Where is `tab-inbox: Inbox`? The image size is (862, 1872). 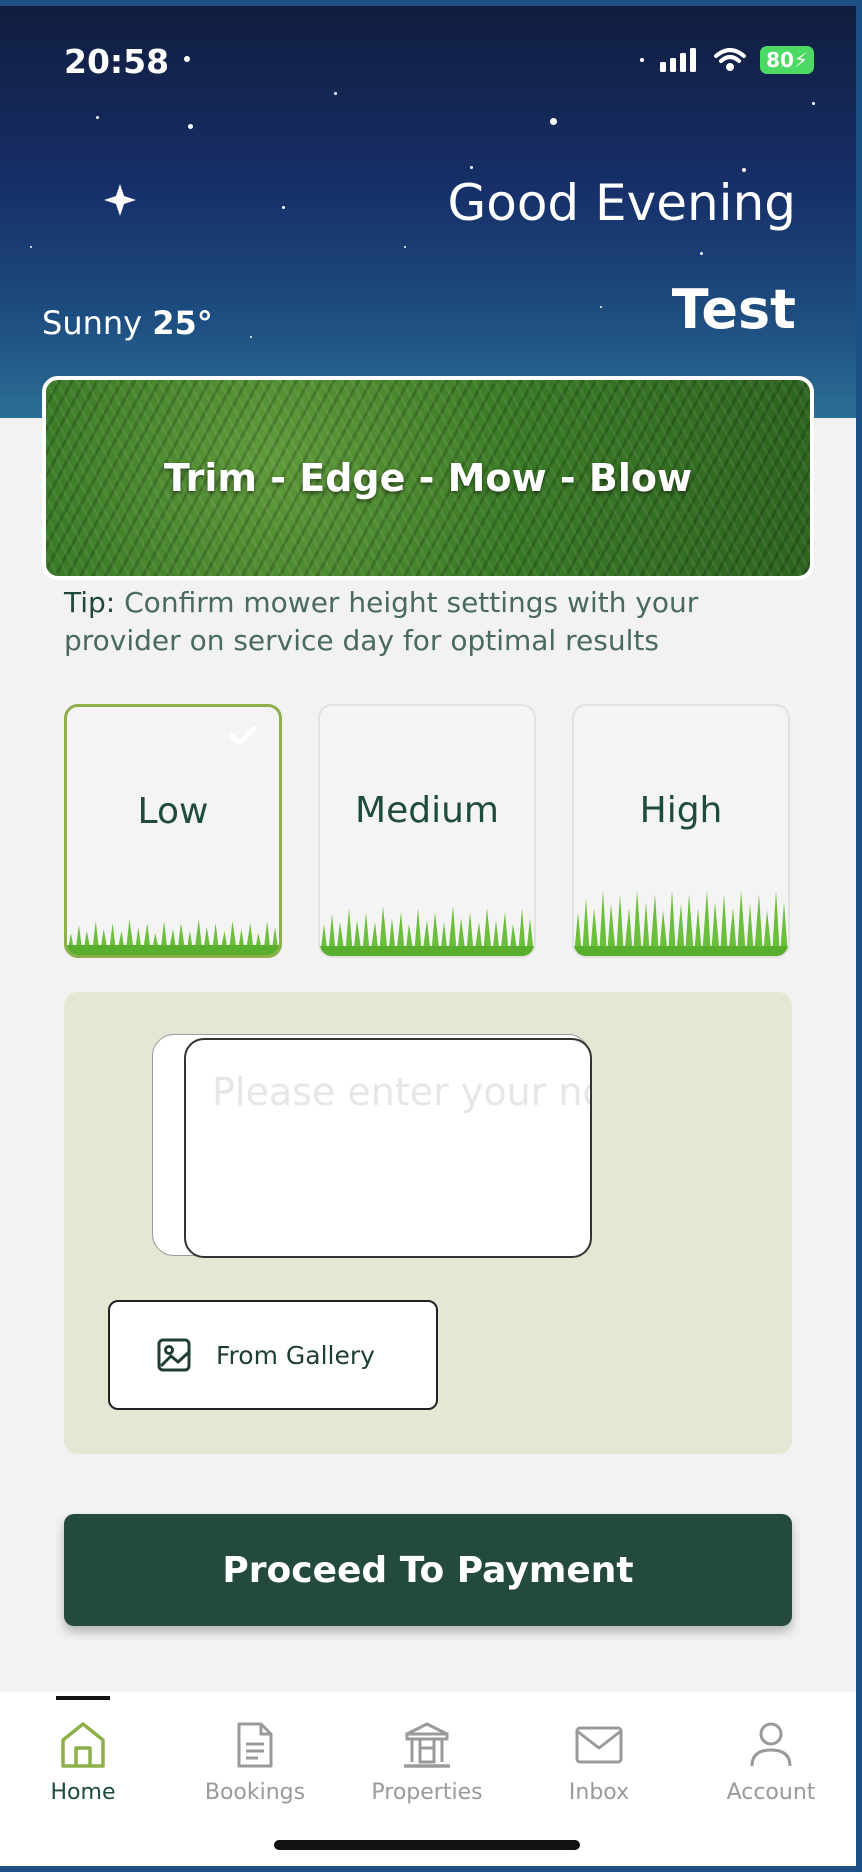
tab-inbox: Inbox is located at coordinates (599, 1762).